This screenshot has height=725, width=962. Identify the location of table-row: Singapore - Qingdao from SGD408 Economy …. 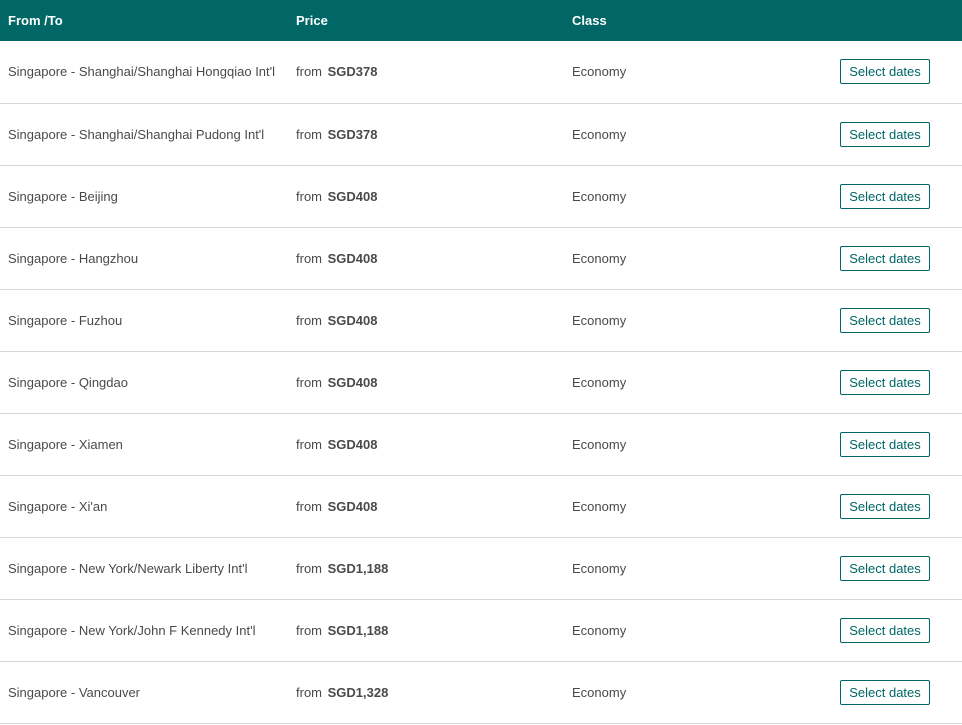
(481, 382).